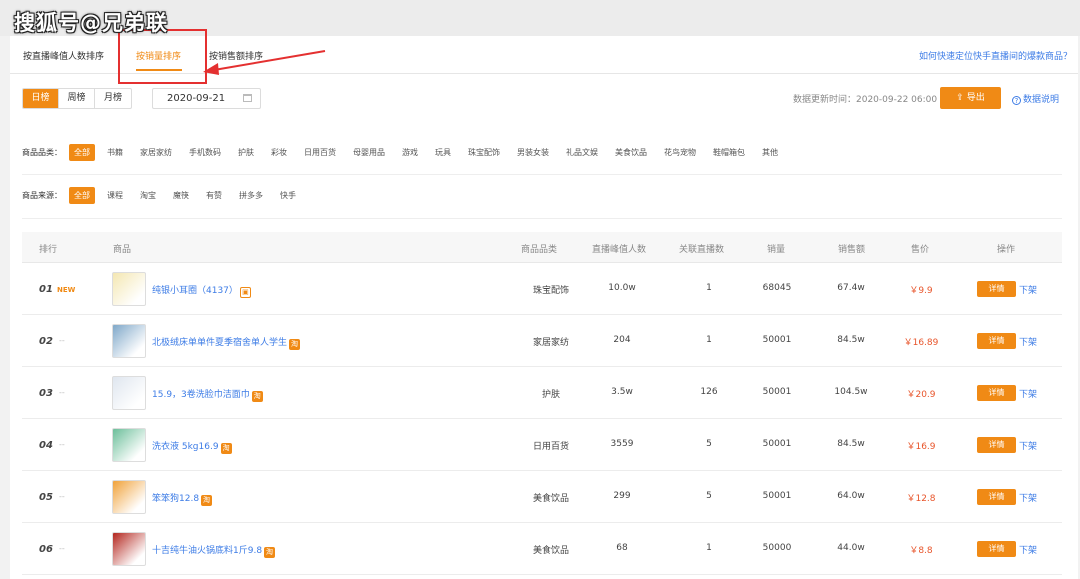 This screenshot has width=1080, height=579. What do you see at coordinates (443, 152) in the screenshot?
I see `category-chip: 玩具` at bounding box center [443, 152].